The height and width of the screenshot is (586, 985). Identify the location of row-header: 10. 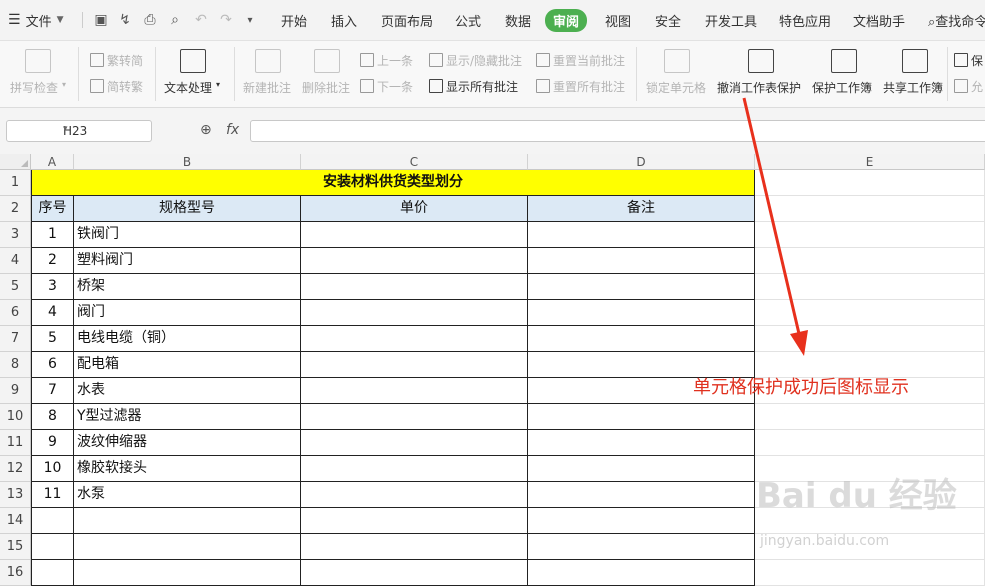
(15, 417).